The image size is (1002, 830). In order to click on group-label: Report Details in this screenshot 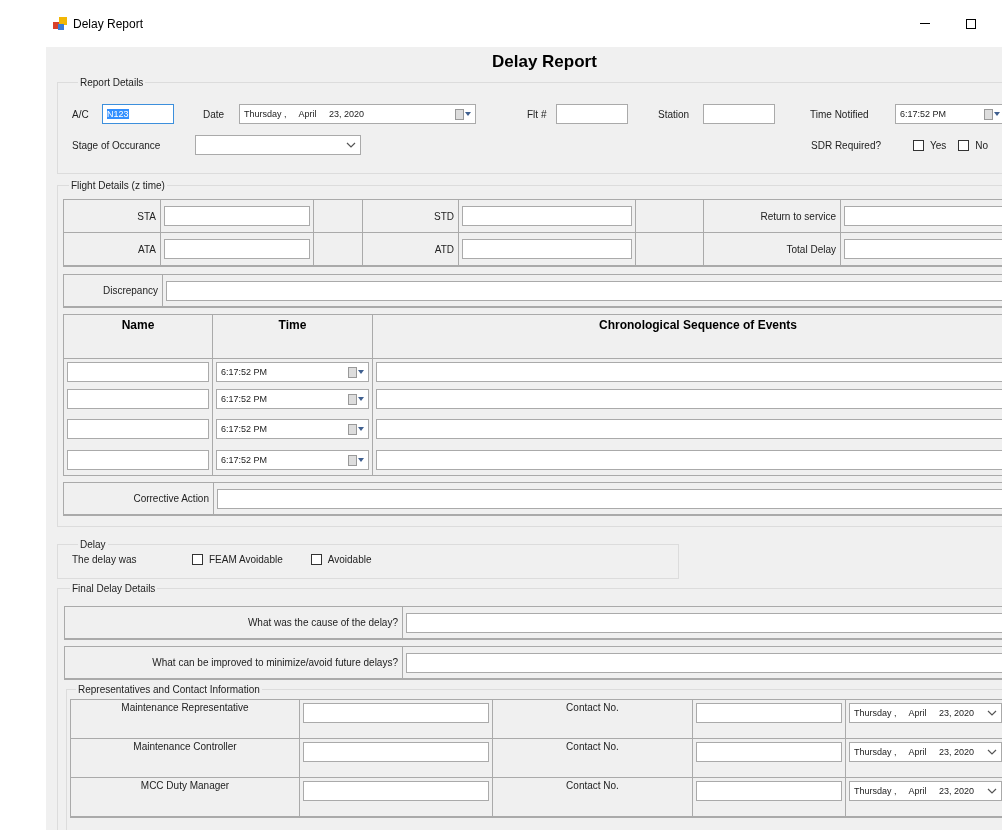, I will do `click(112, 82)`.